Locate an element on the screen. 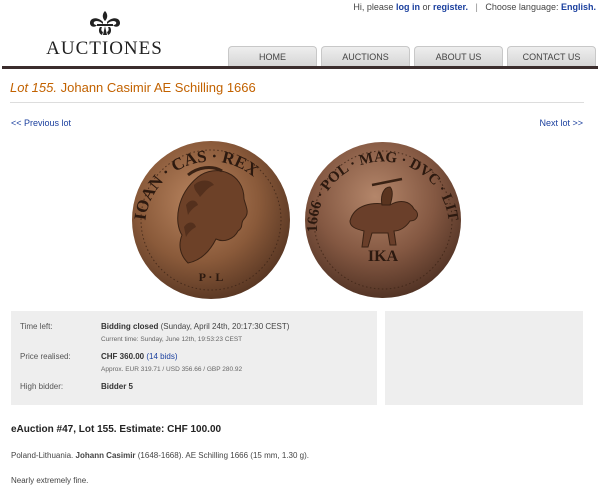  bids-count-link: (14 bids) is located at coordinates (161, 356).